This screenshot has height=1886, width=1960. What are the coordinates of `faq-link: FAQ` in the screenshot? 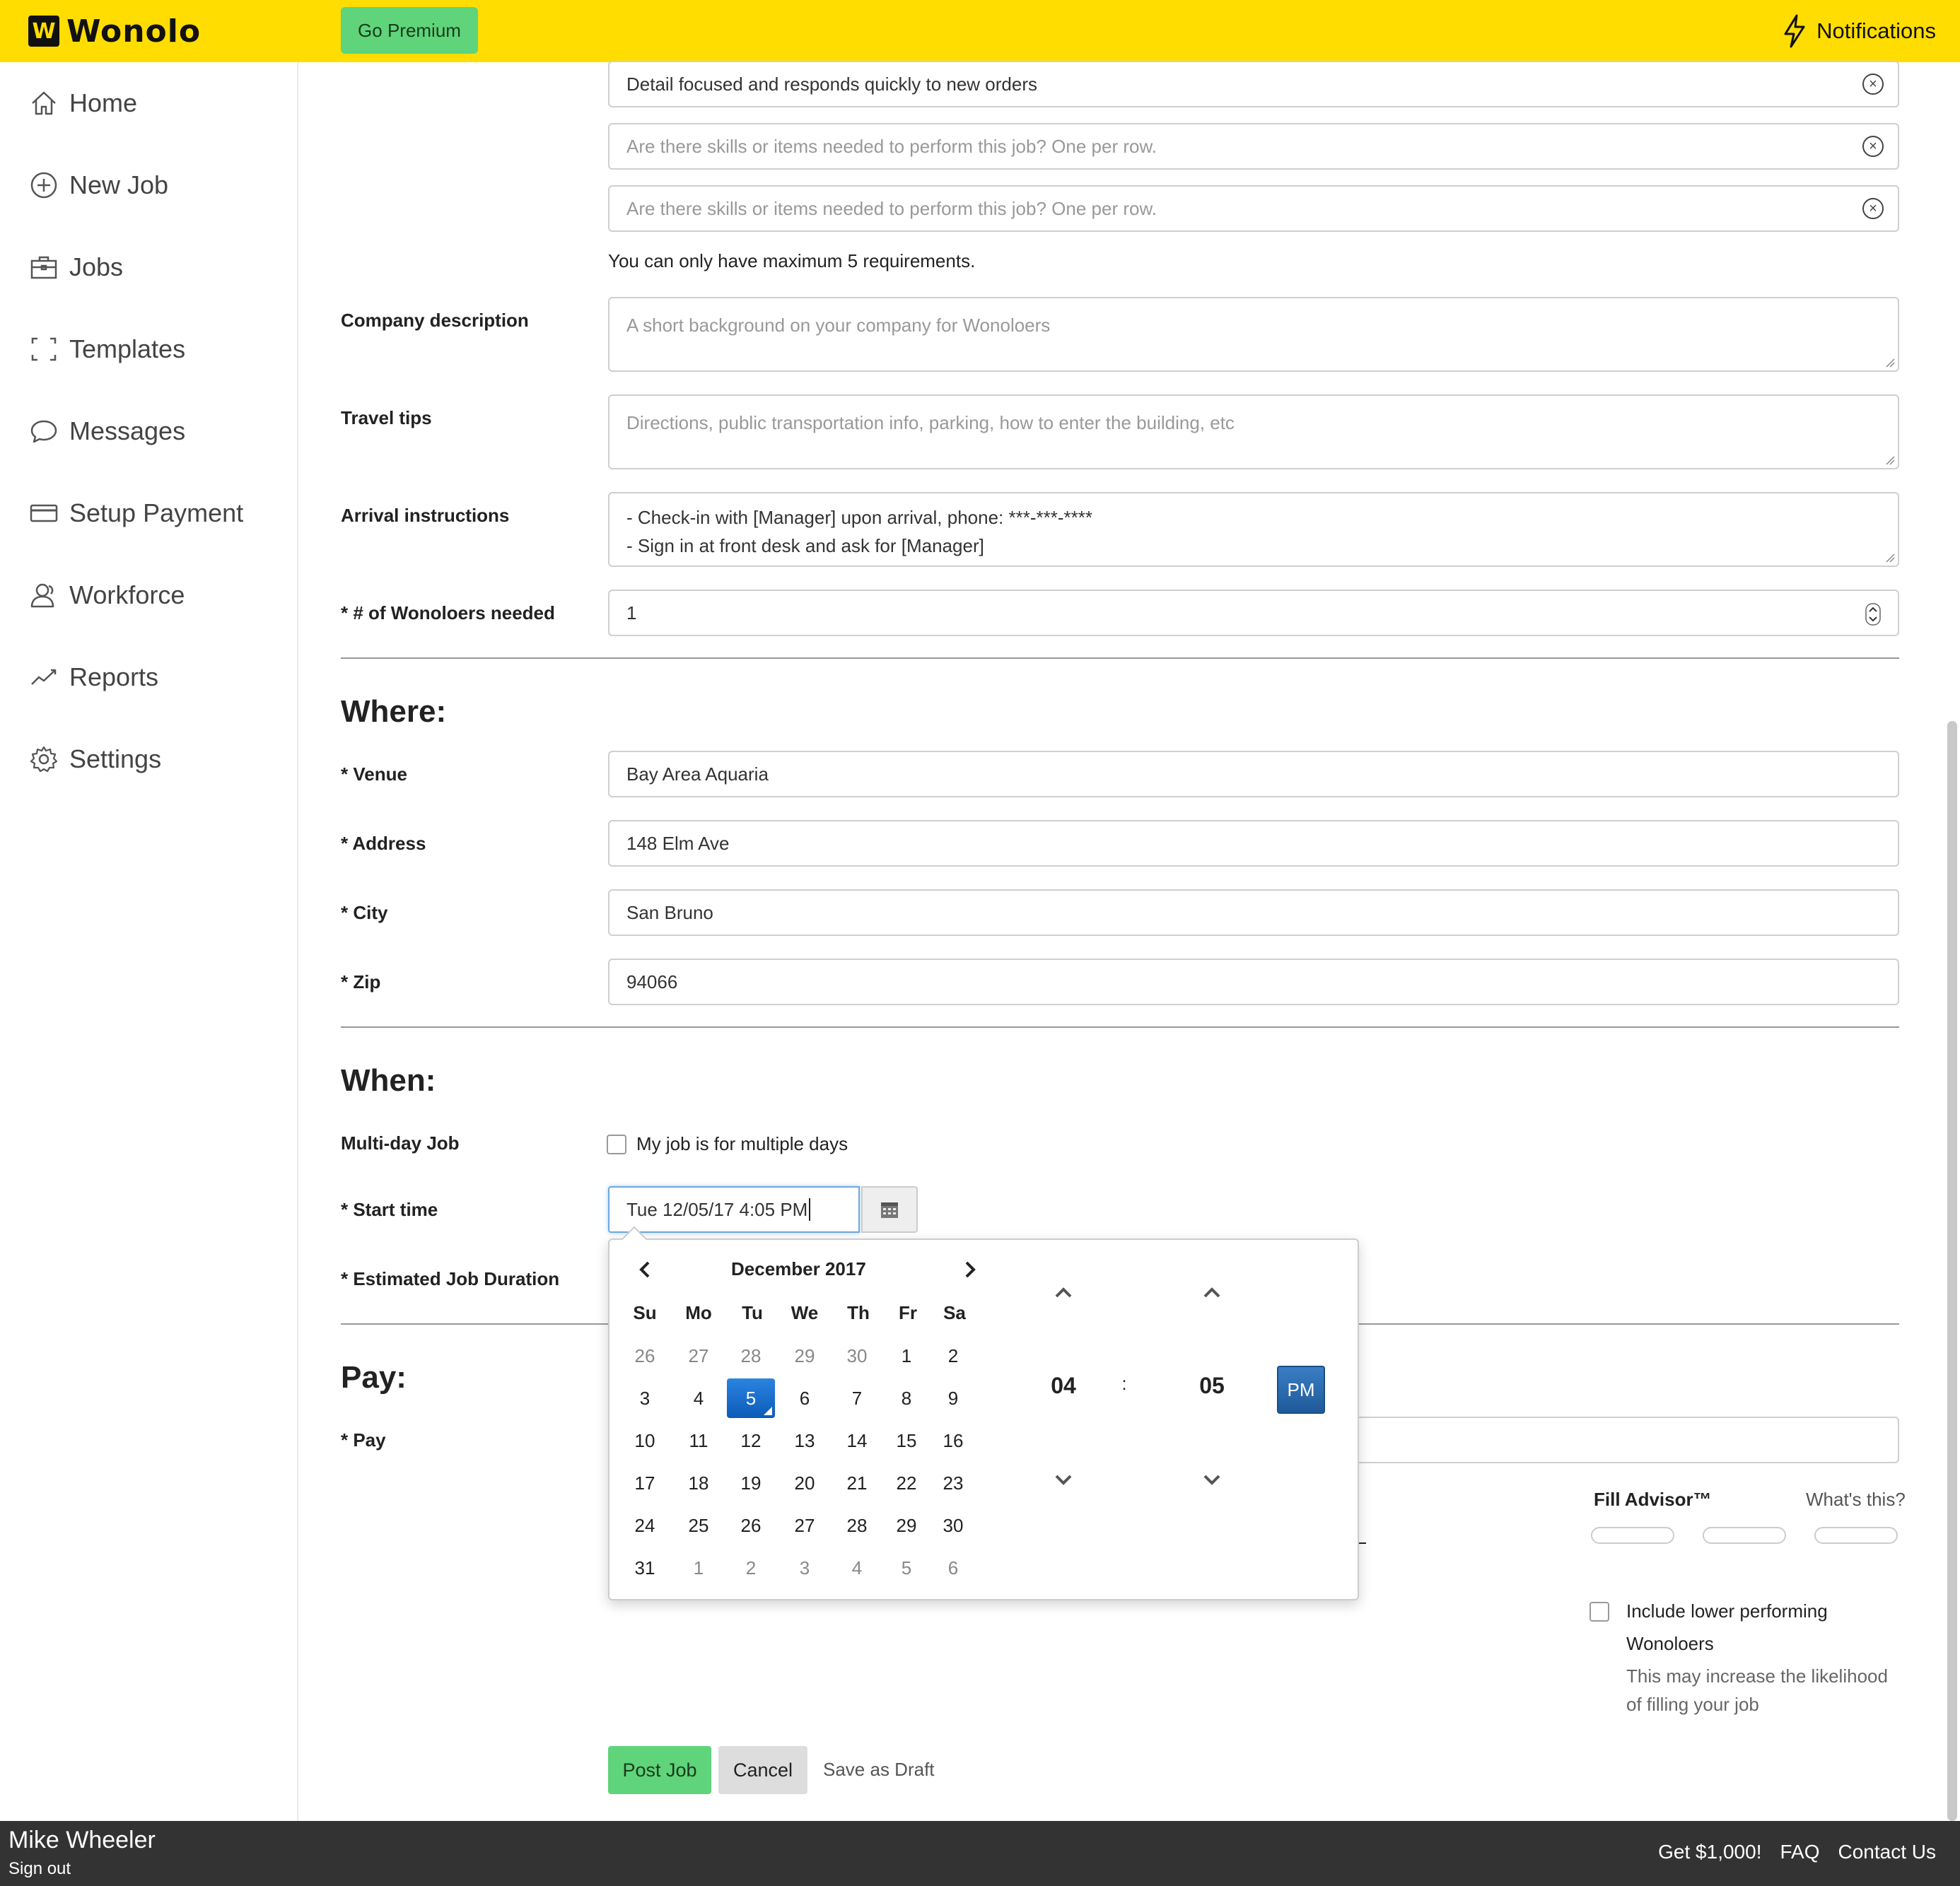 It's located at (1800, 1852).